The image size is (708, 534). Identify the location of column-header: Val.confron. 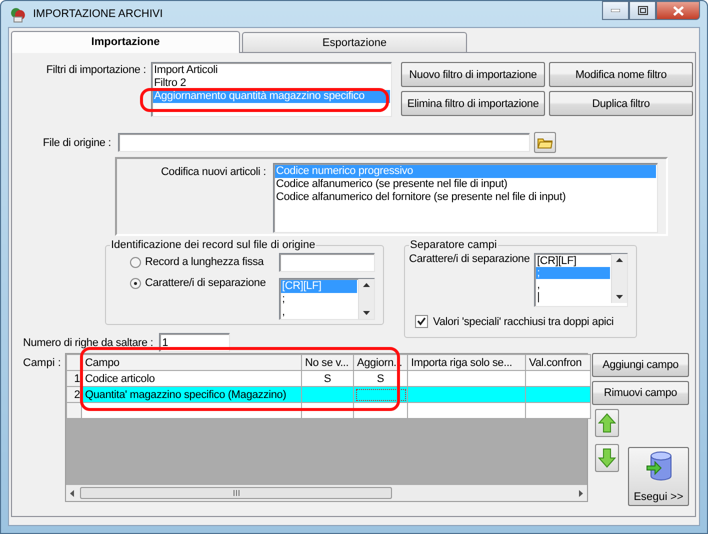
(558, 362).